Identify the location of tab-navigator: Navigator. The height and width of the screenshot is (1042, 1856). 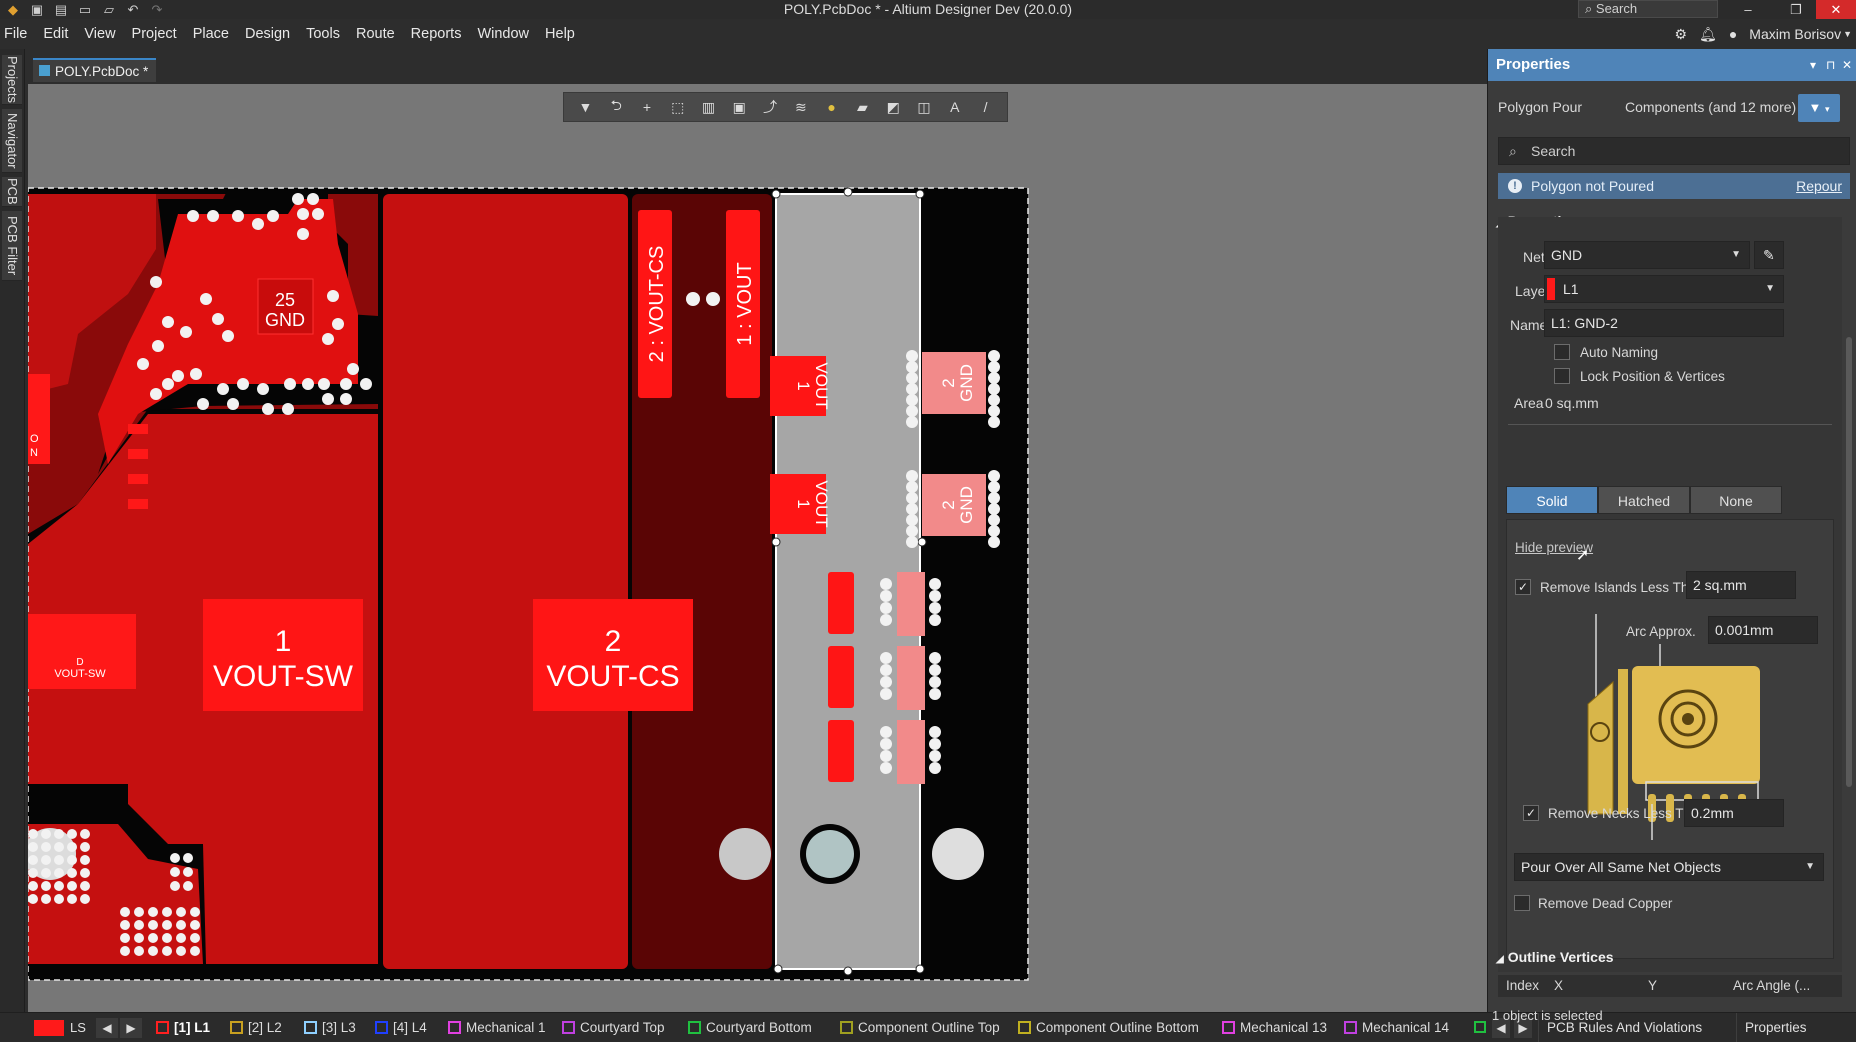
(12, 141).